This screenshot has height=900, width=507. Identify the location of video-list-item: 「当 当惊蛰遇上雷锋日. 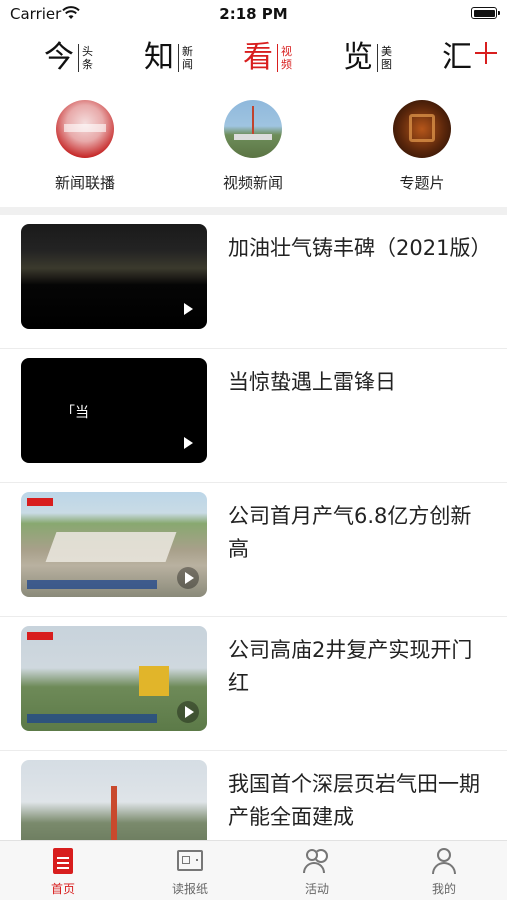
(253, 416).